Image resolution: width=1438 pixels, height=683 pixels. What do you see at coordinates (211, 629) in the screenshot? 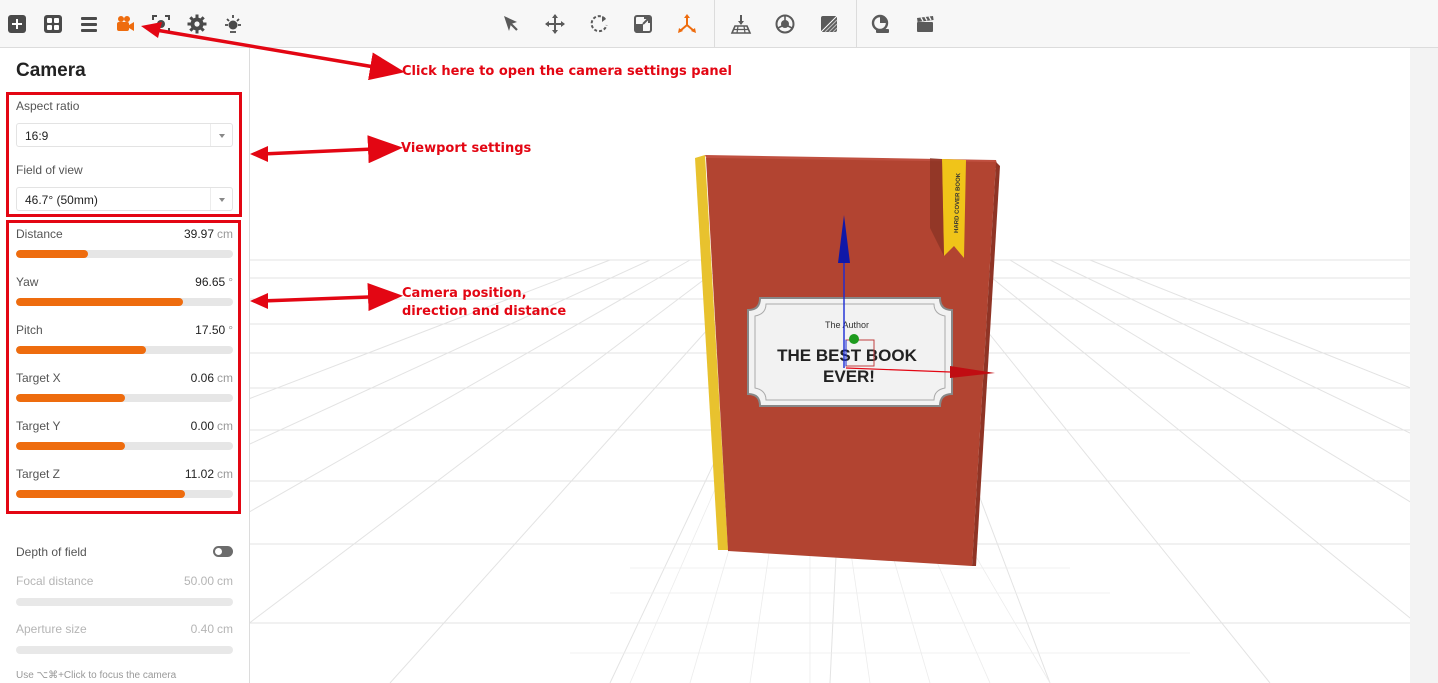
I see `aperture-size-value: 0.40 cm` at bounding box center [211, 629].